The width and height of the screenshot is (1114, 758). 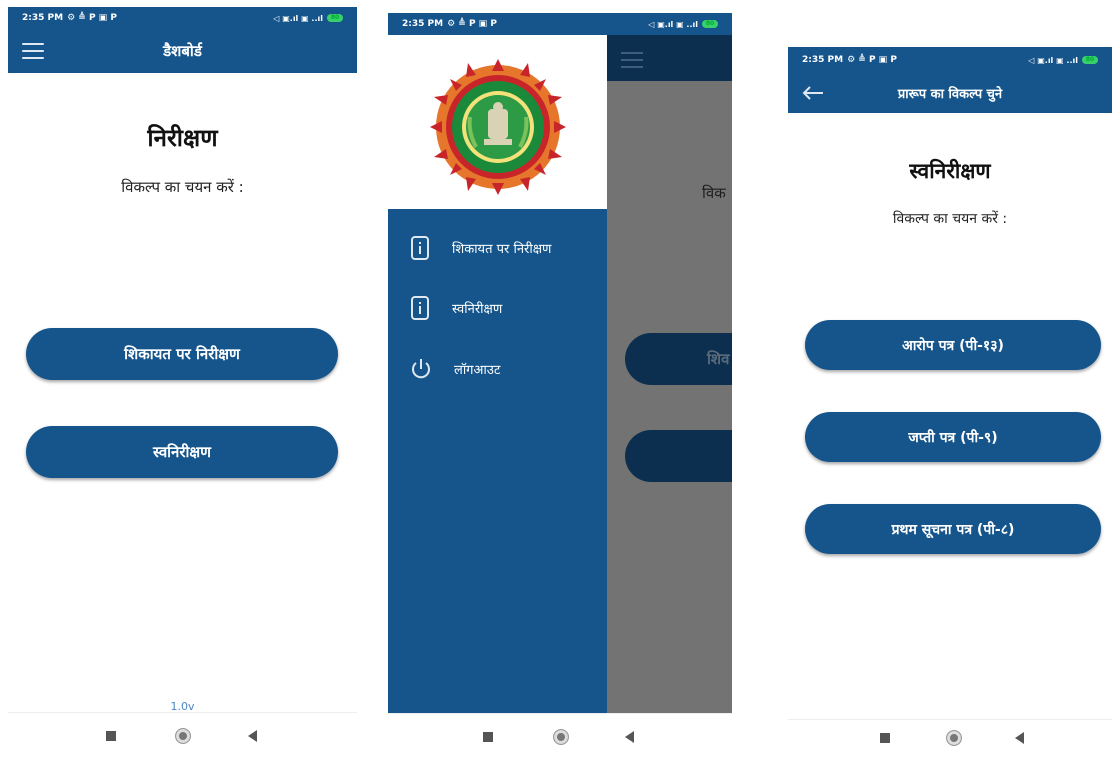 I want to click on app-bar: डैशबोर्ड, so click(x=182, y=51).